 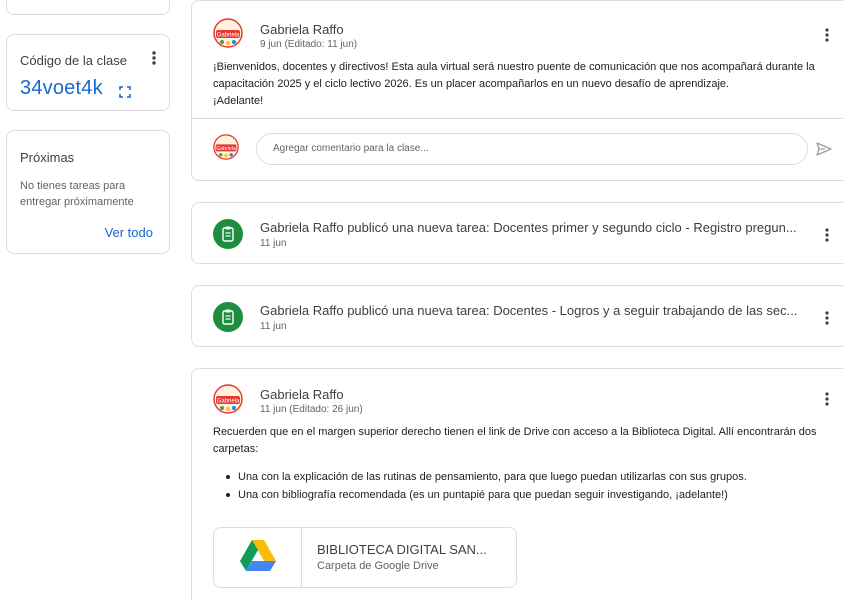 What do you see at coordinates (125, 92) in the screenshot?
I see `fullscreen-icon` at bounding box center [125, 92].